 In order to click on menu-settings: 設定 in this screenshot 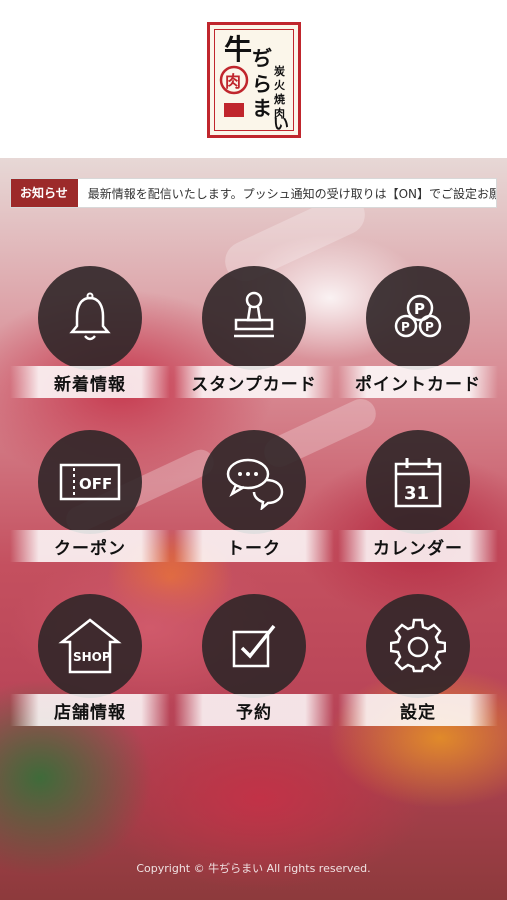, I will do `click(418, 669)`.